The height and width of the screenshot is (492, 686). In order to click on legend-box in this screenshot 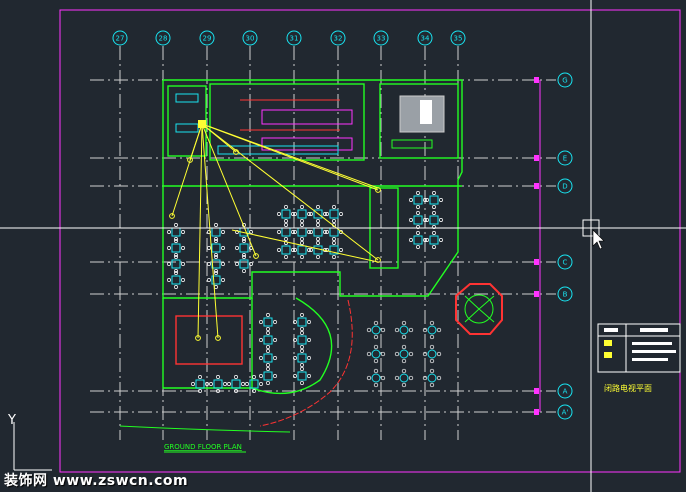, I will do `click(639, 348)`.